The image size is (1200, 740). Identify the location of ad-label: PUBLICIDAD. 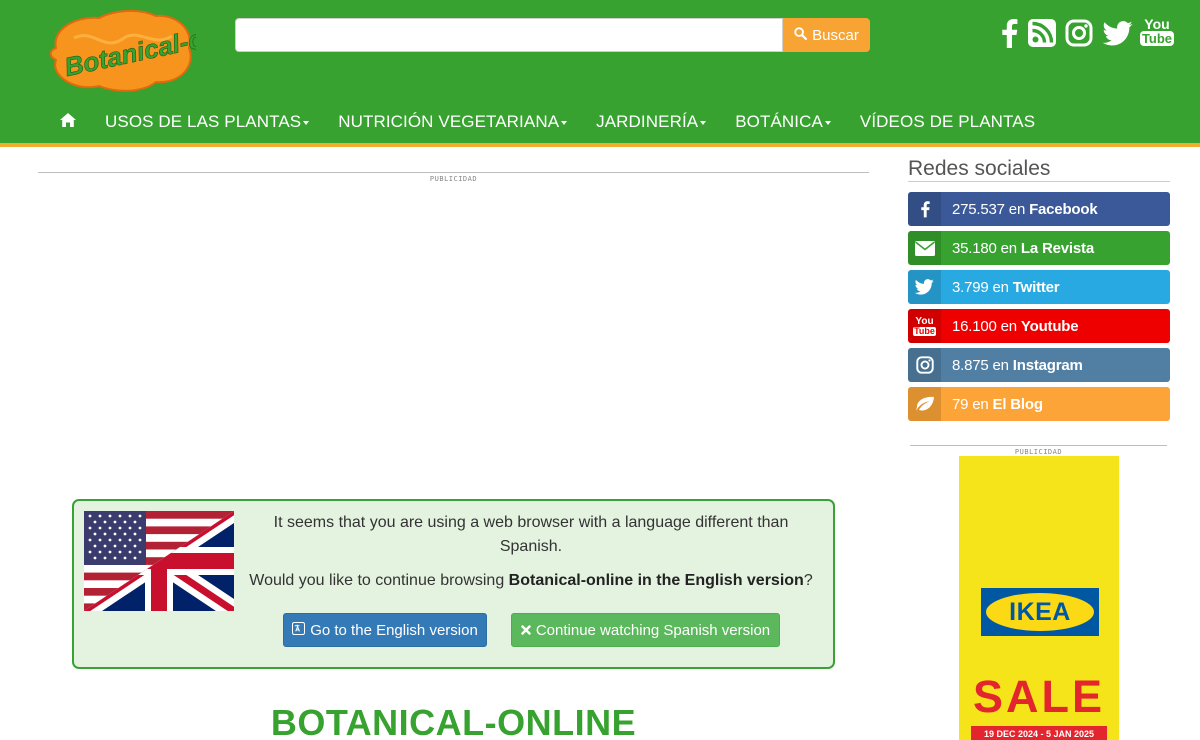
(453, 179).